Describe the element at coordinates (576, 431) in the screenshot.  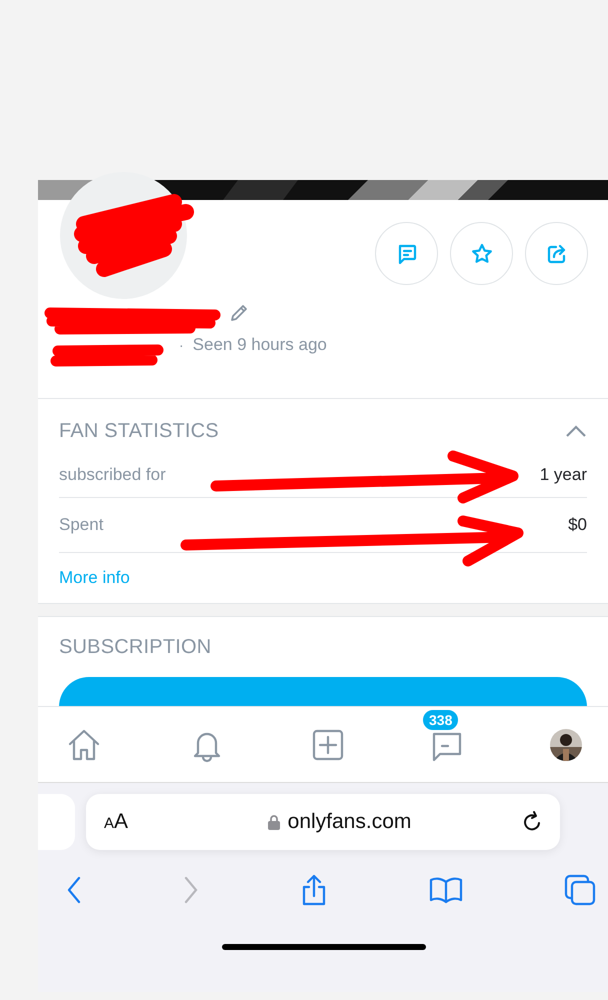
I see `chevron-up-icon` at that location.